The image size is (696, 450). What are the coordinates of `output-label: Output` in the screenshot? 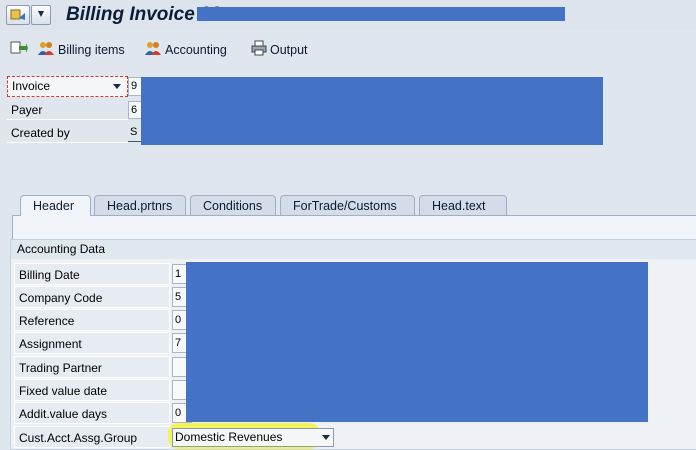 It's located at (289, 49).